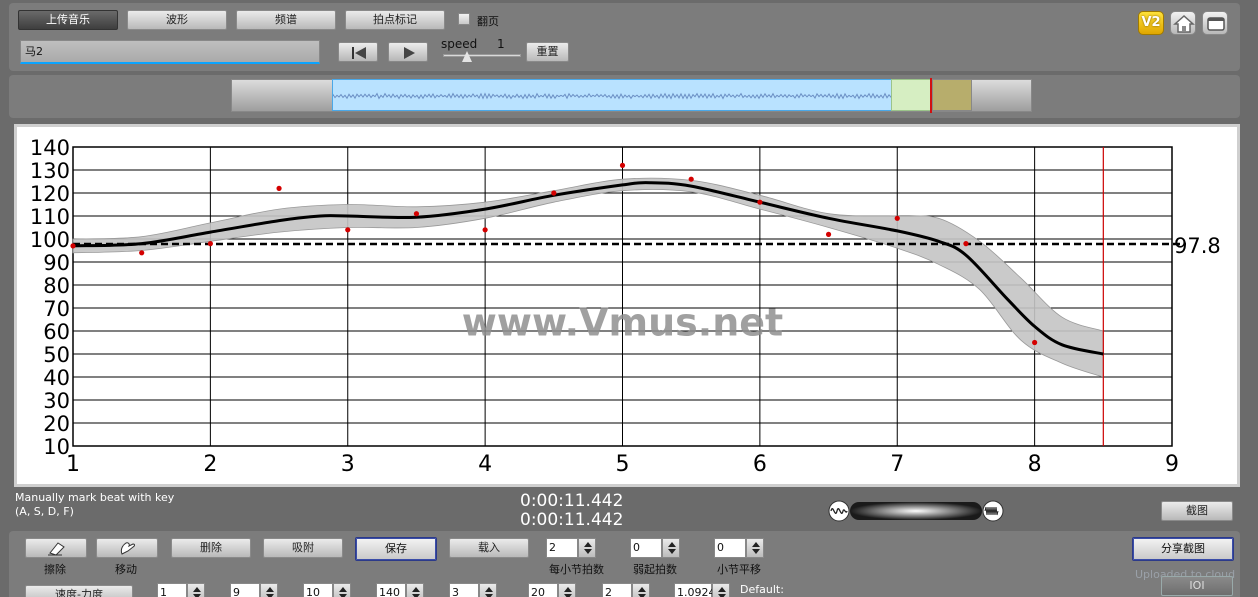 Image resolution: width=1258 pixels, height=597 pixels. Describe the element at coordinates (1183, 23) in the screenshot. I see `home-button` at that location.